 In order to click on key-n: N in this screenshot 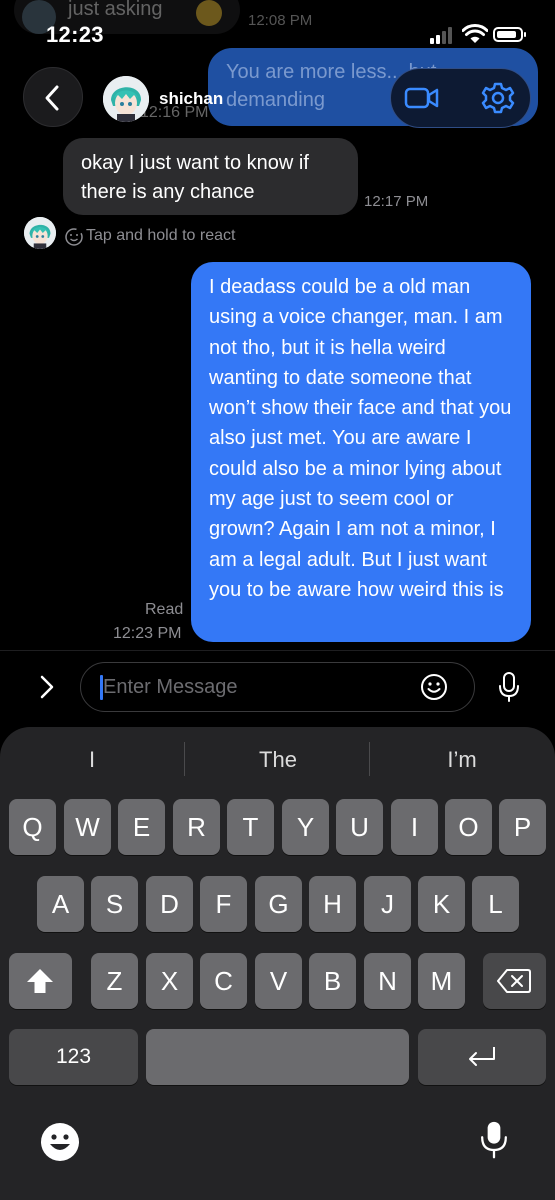, I will do `click(387, 981)`.